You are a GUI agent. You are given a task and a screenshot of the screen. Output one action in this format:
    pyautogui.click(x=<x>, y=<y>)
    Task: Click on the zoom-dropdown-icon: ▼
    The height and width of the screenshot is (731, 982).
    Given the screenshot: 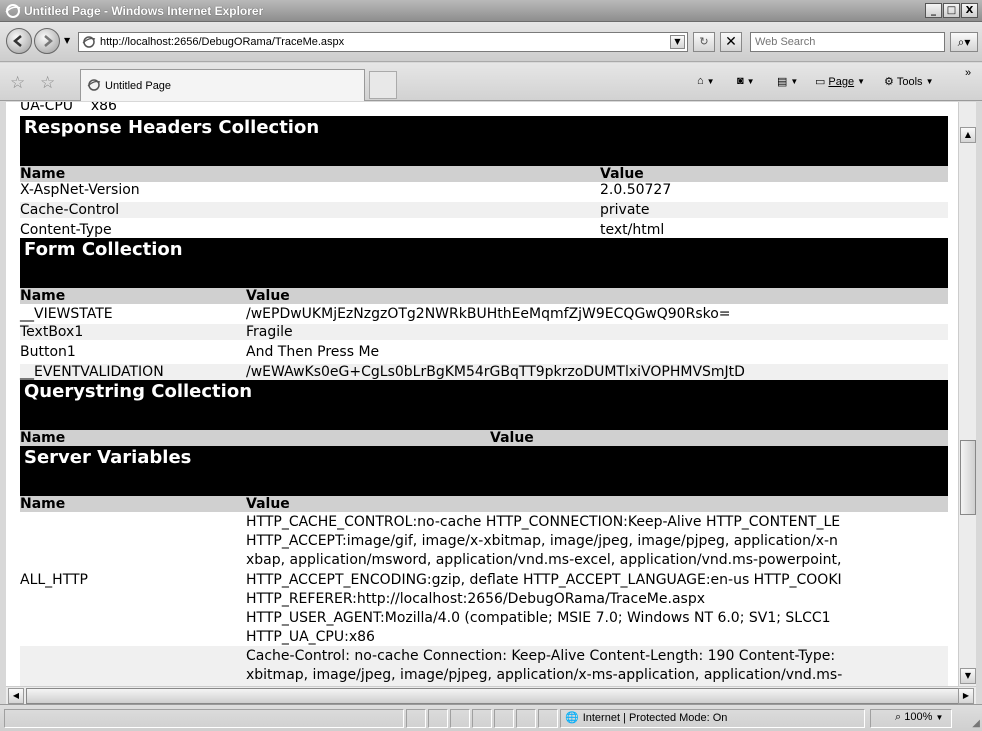 What is the action you would take?
    pyautogui.click(x=939, y=717)
    